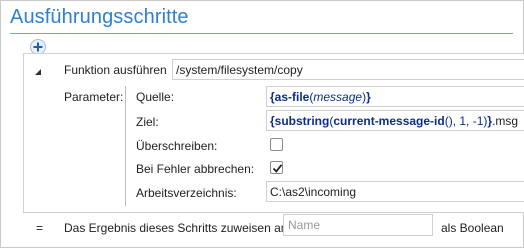 Image resolution: width=524 pixels, height=248 pixels. Describe the element at coordinates (348, 69) in the screenshot. I see `function-path-field: /system/filesystem/copy` at that location.